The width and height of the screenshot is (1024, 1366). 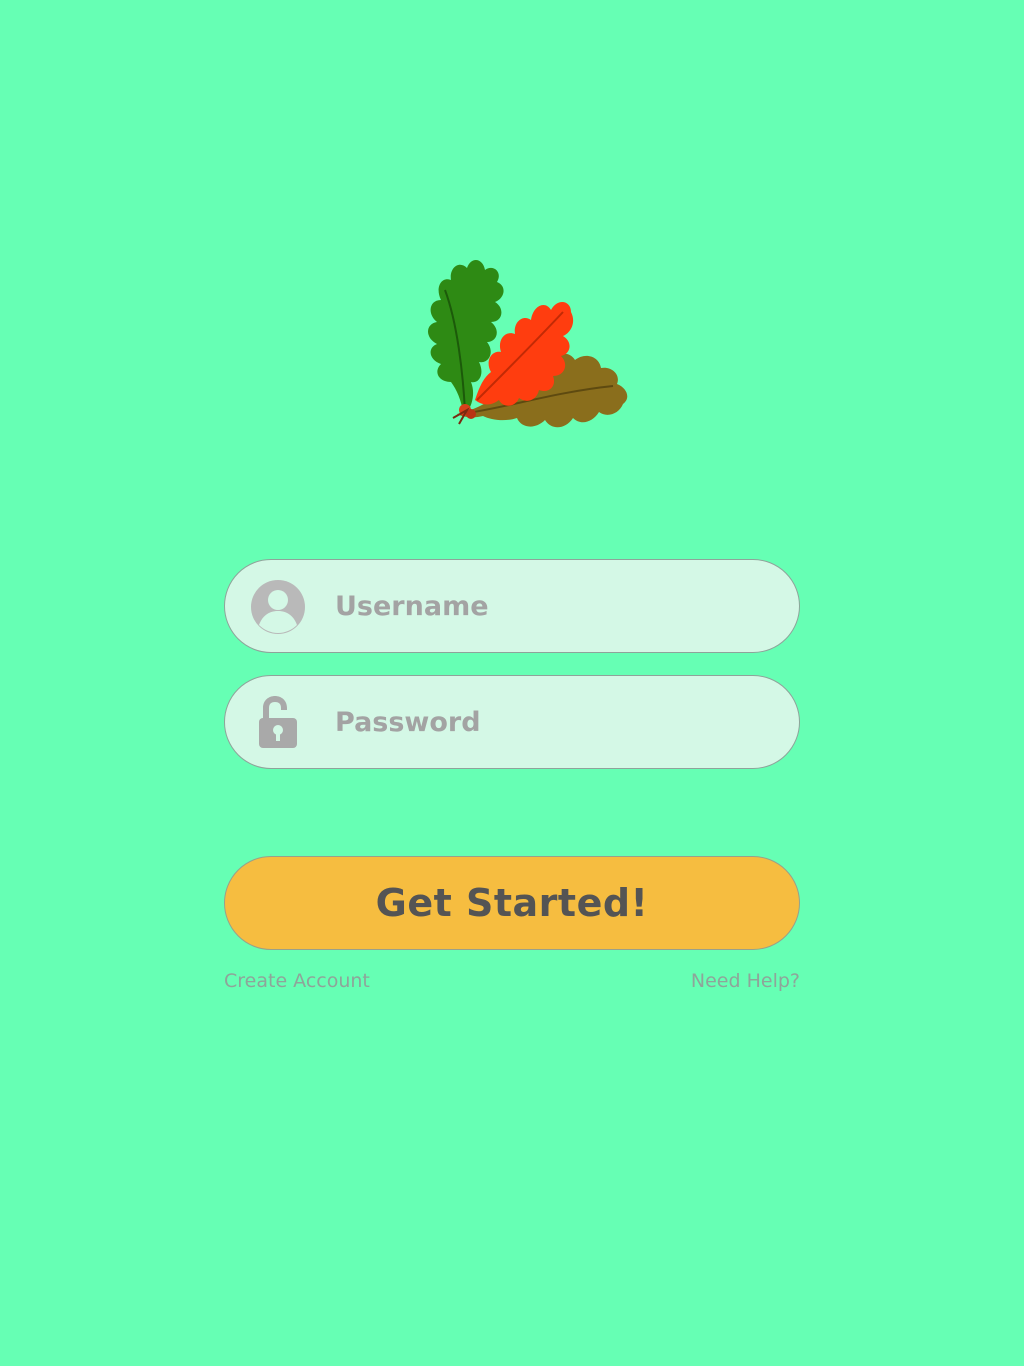 I want to click on create-account-link: Create Account, so click(x=297, y=981).